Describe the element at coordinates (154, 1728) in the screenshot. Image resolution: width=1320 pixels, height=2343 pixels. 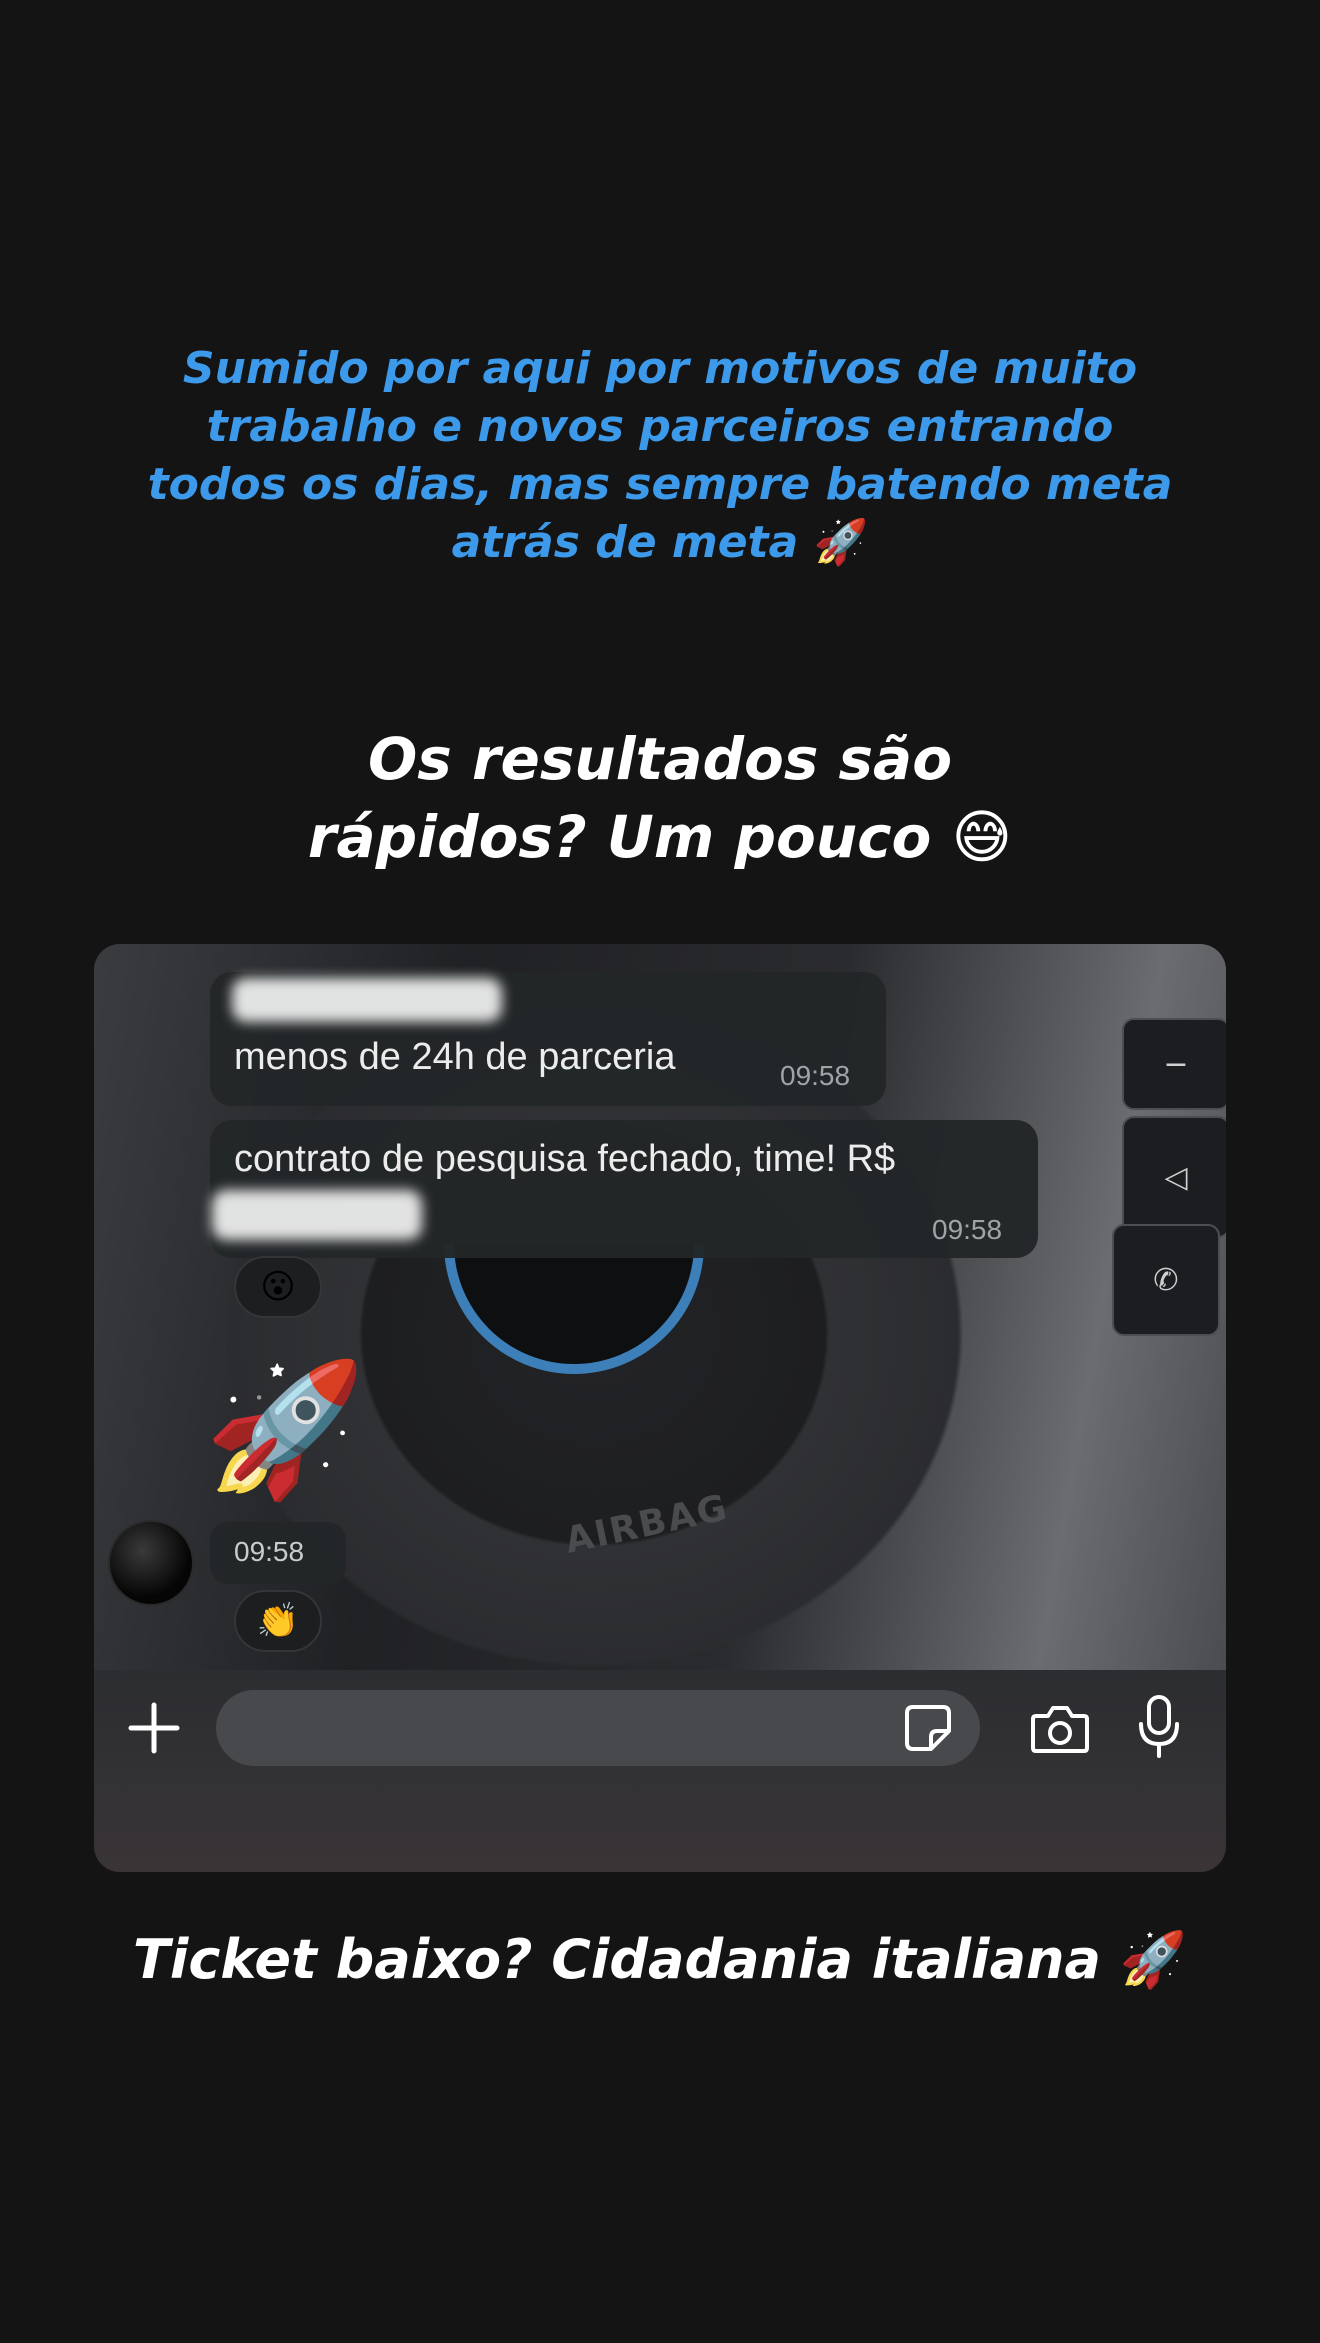
I see `plus-icon` at that location.